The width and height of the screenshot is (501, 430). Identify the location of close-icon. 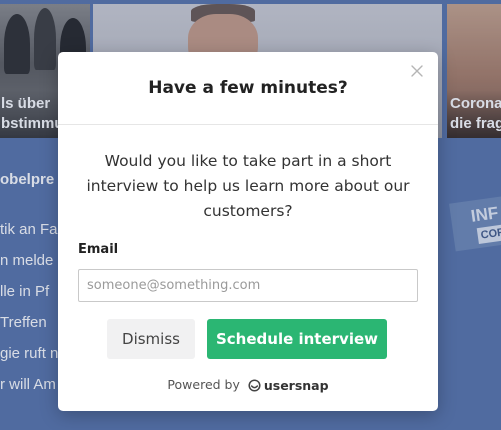
(417, 71).